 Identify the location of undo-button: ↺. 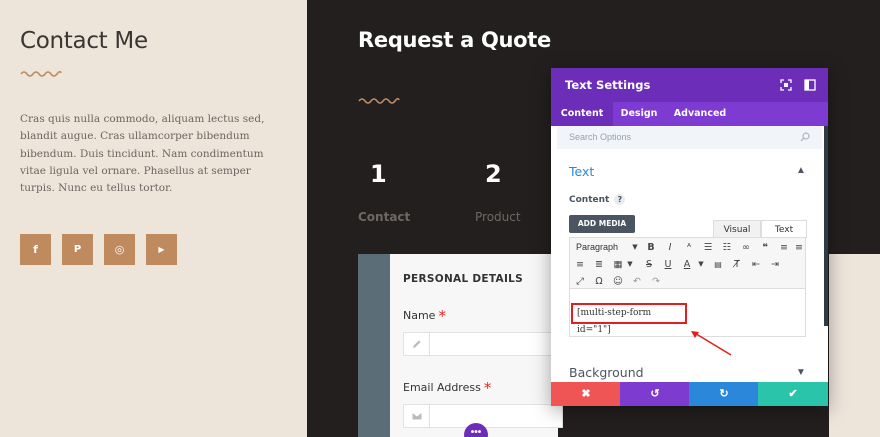
(655, 394).